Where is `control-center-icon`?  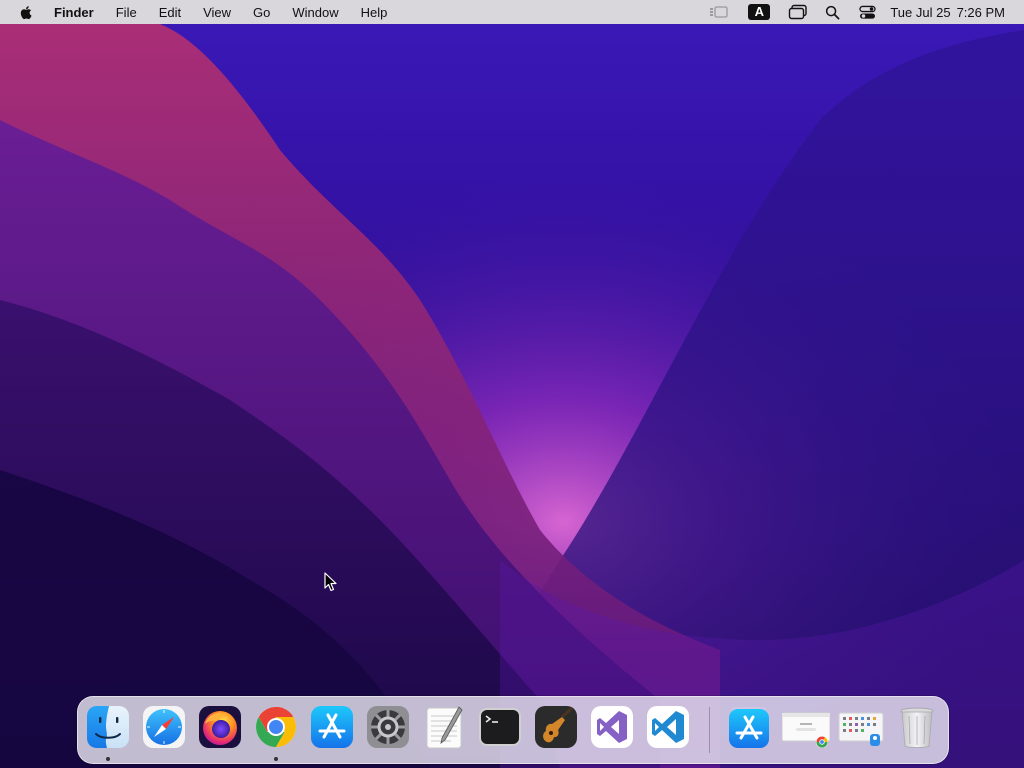 control-center-icon is located at coordinates (867, 12).